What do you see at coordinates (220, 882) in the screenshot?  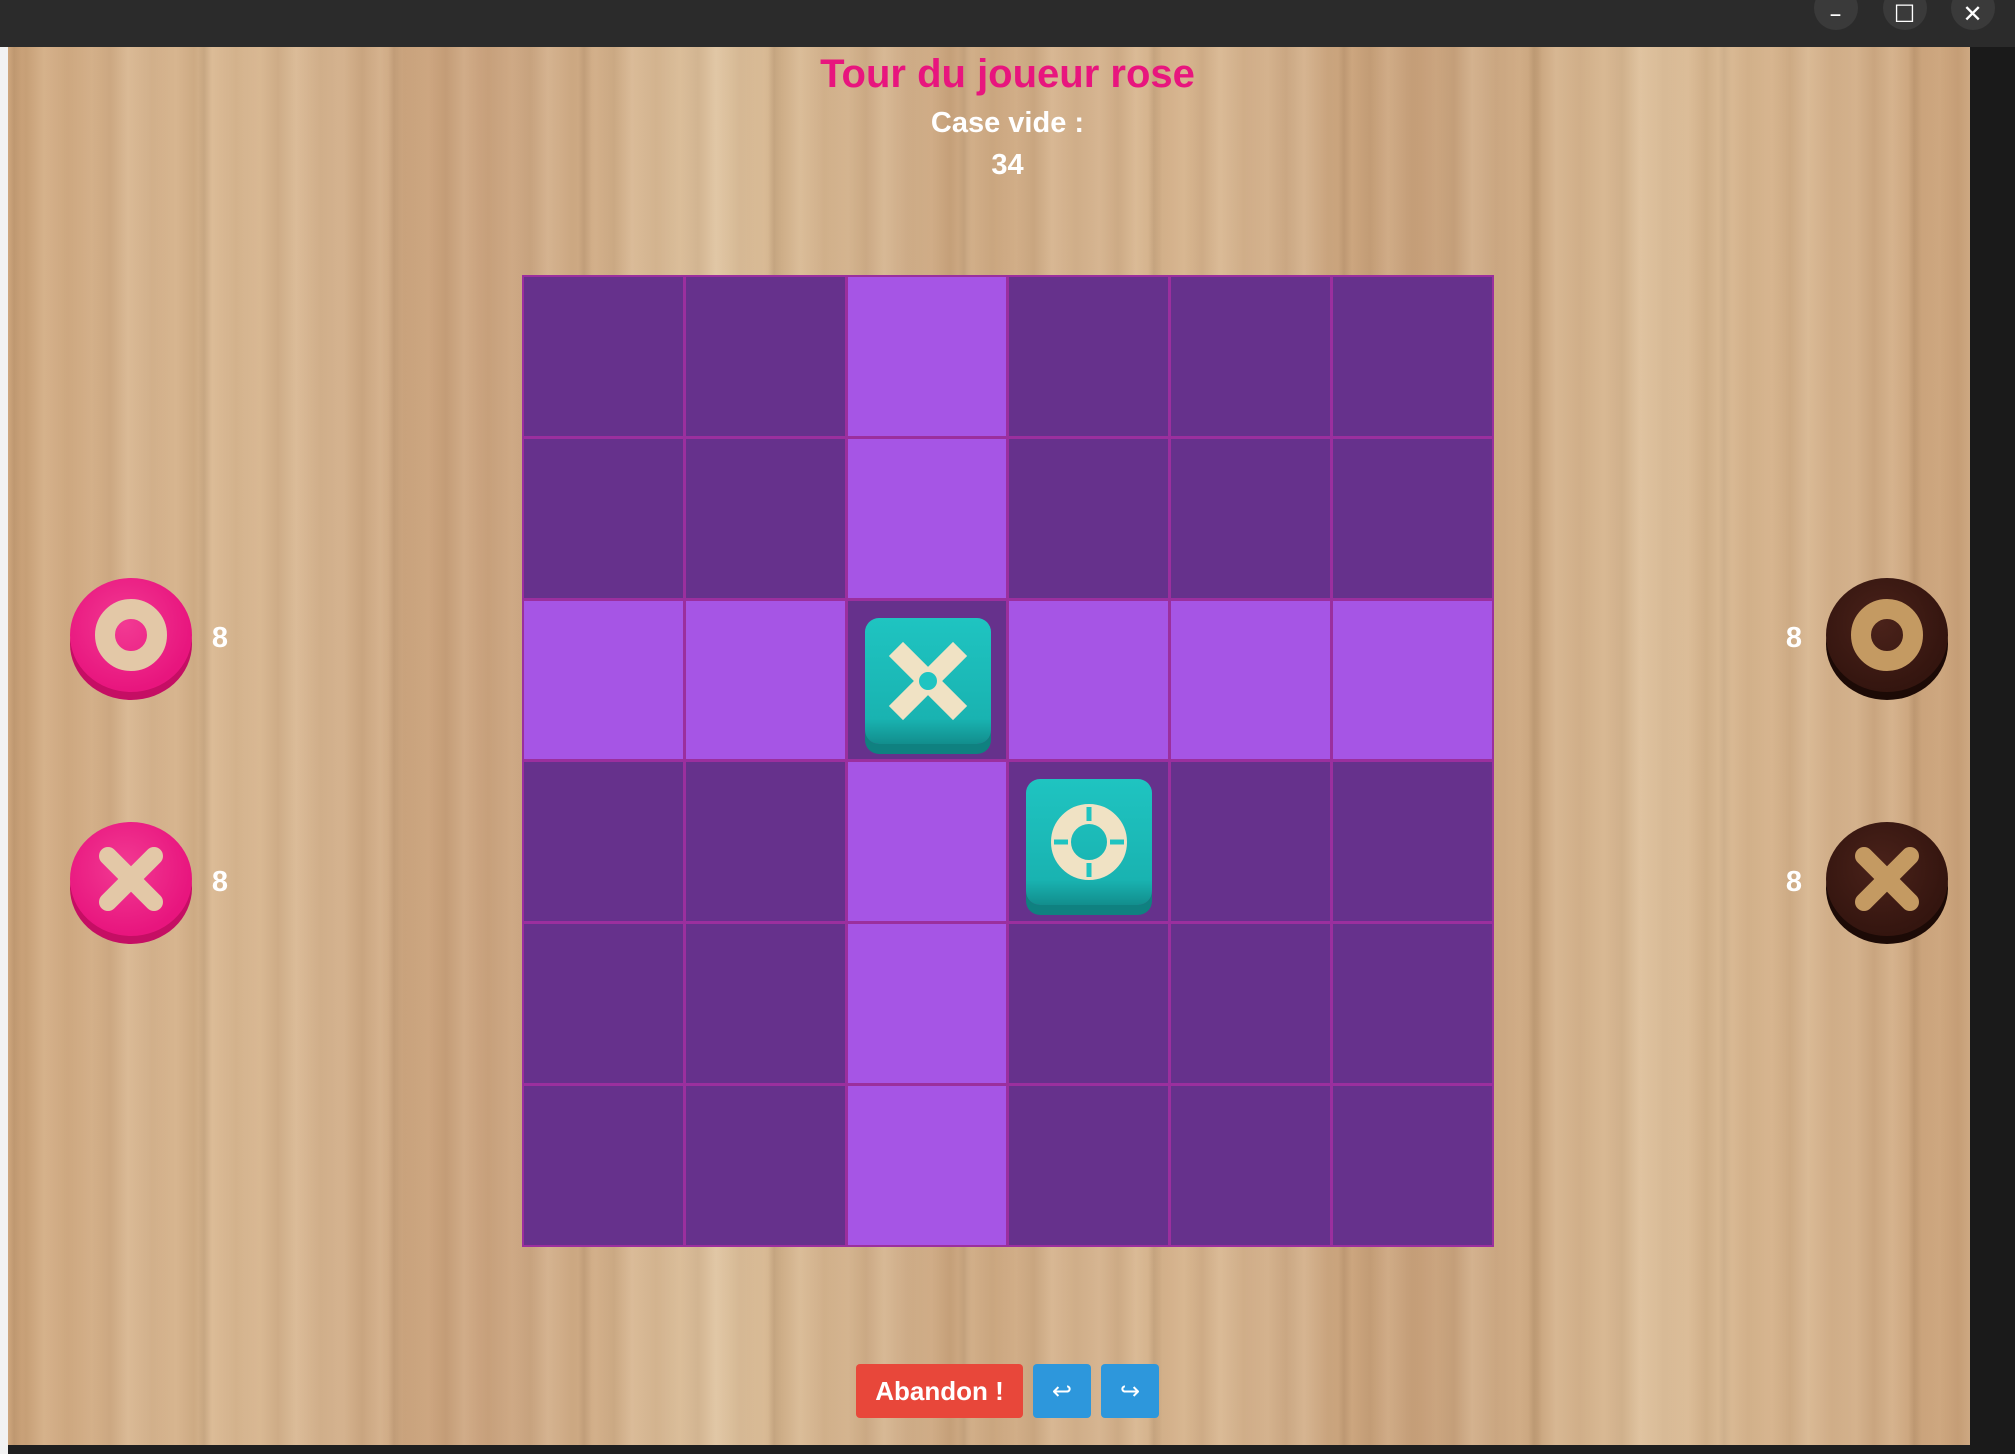 I see `pink-x-count: 8` at bounding box center [220, 882].